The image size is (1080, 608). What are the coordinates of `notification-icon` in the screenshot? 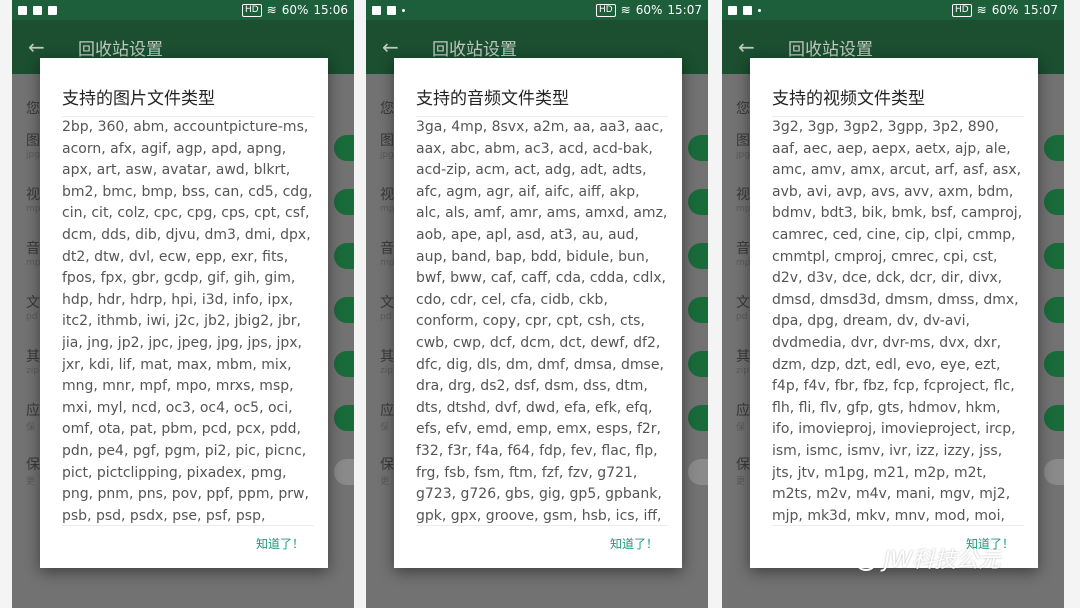 It's located at (22, 10).